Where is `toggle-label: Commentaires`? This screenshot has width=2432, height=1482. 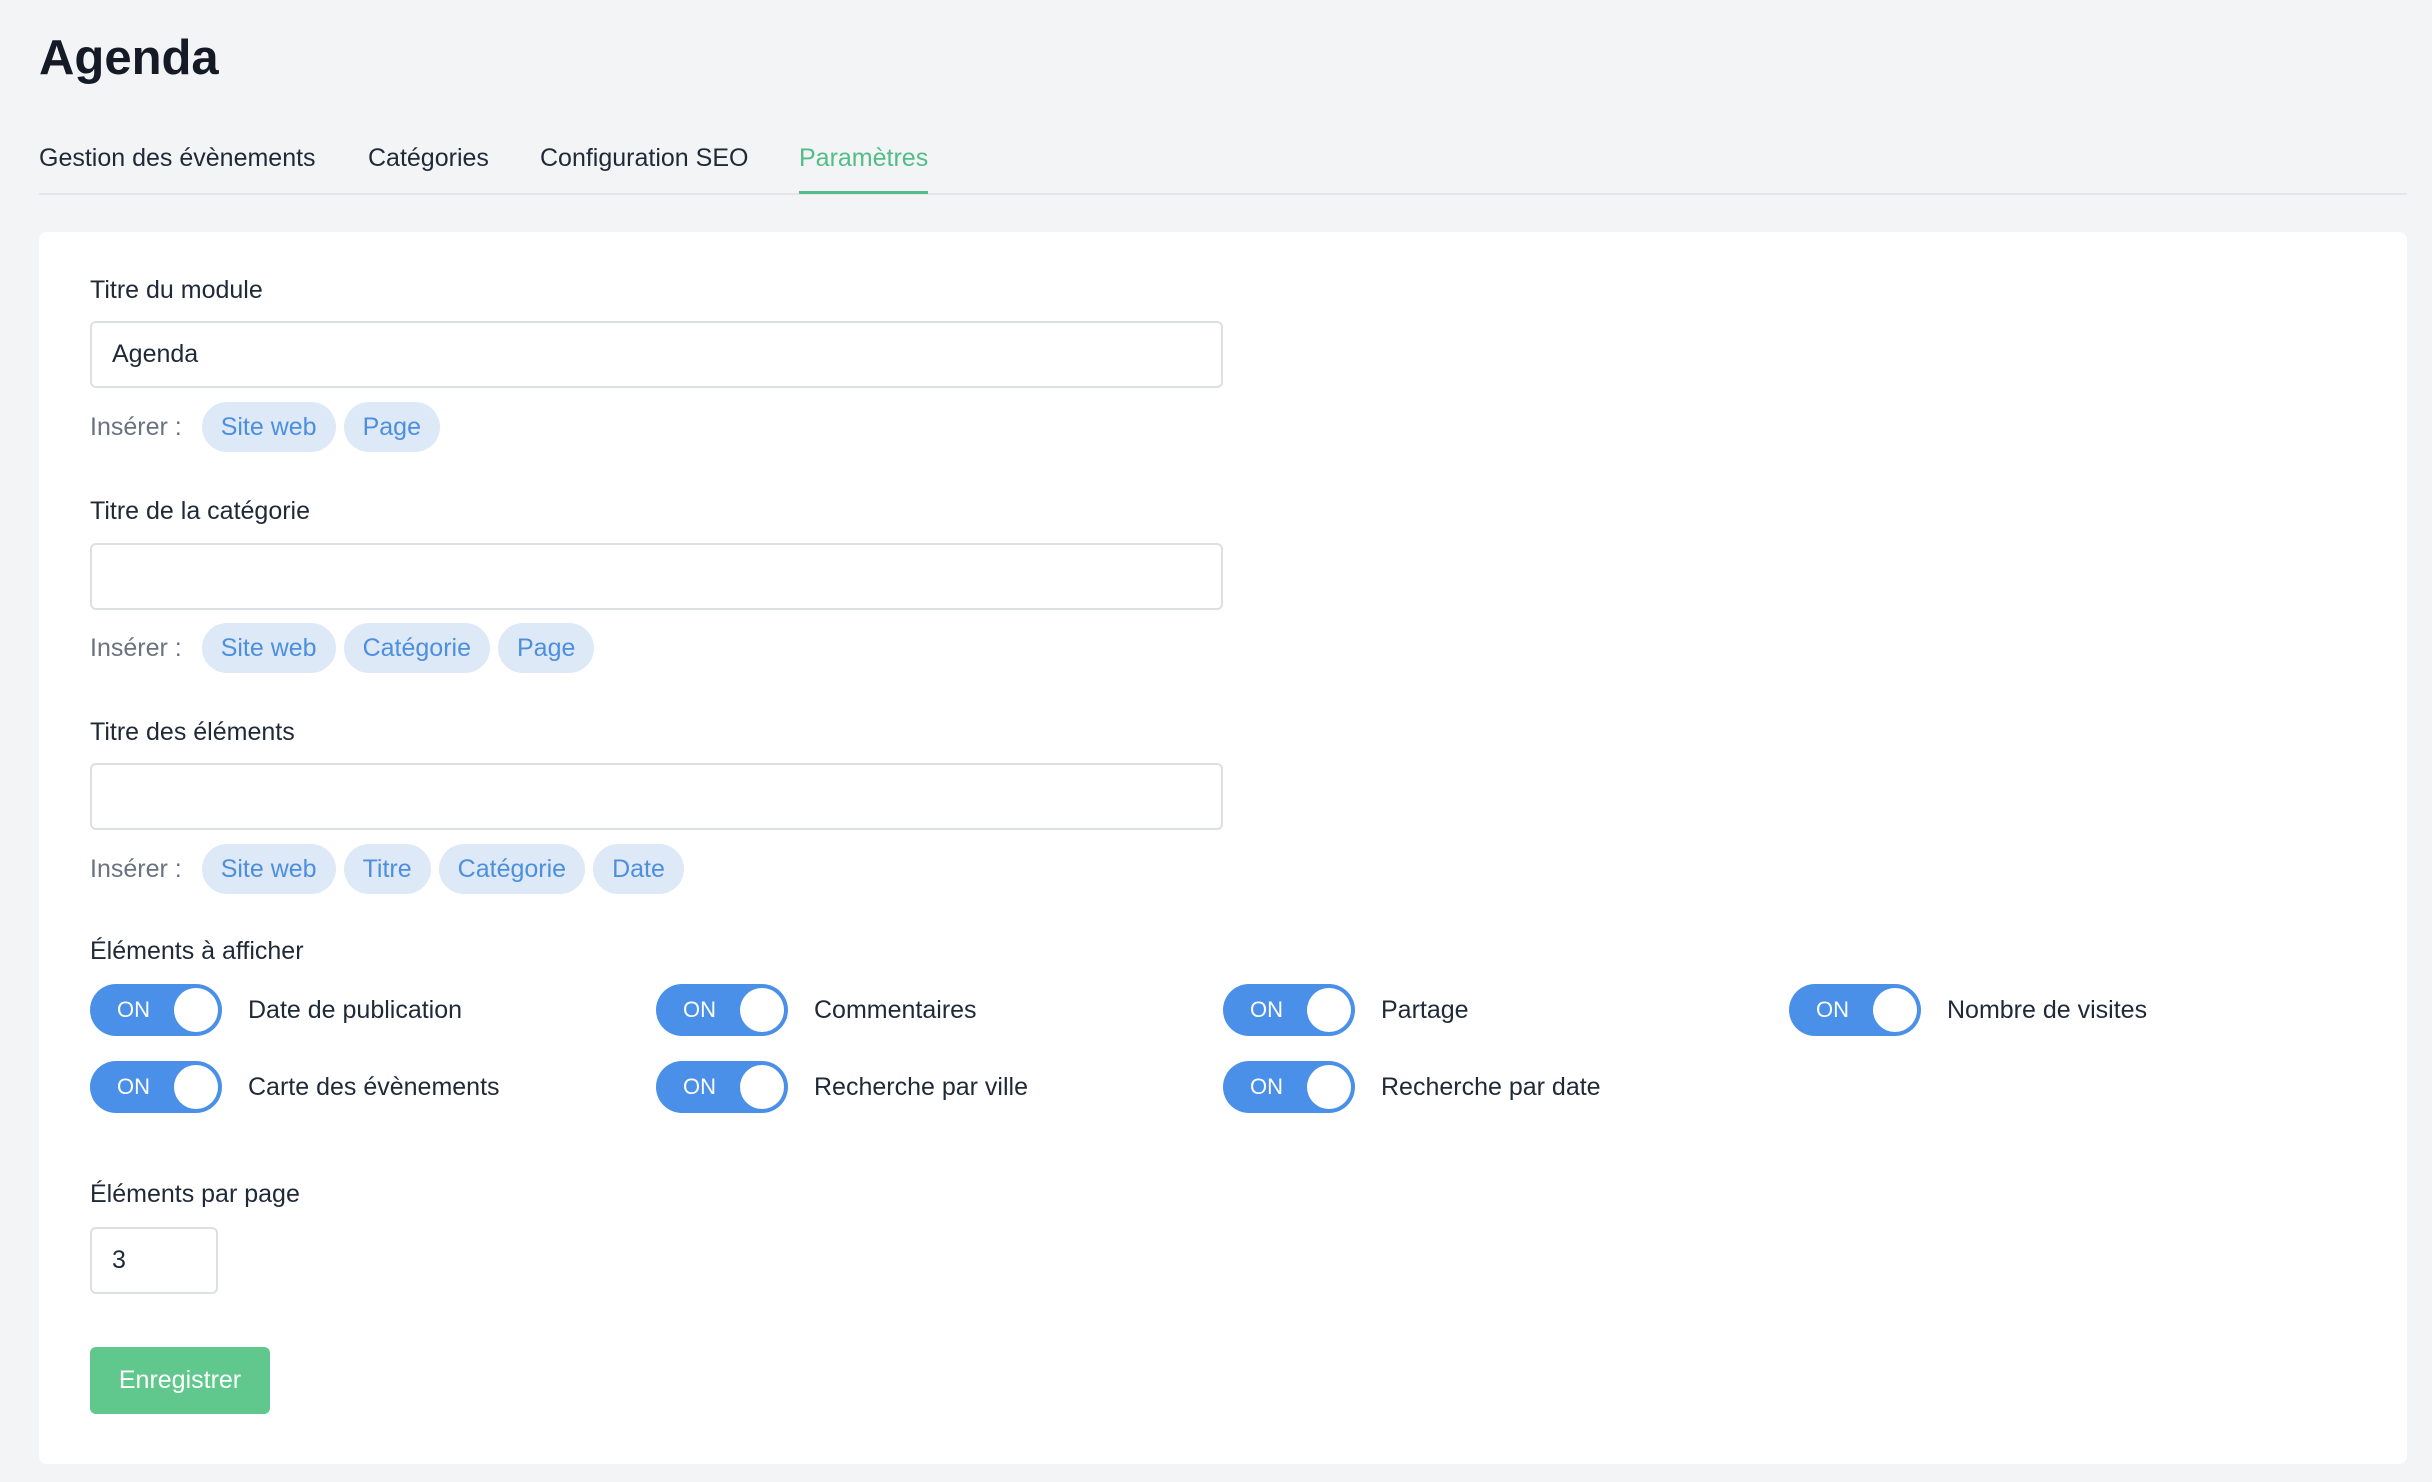 toggle-label: Commentaires is located at coordinates (895, 1009).